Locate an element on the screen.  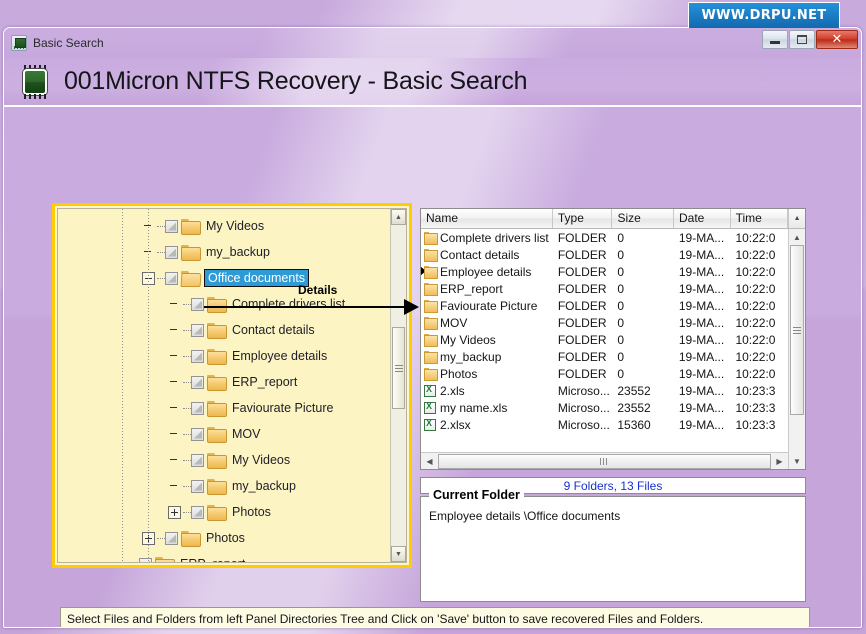
file-list-hscroll-thumb is located at coordinates (604, 461).